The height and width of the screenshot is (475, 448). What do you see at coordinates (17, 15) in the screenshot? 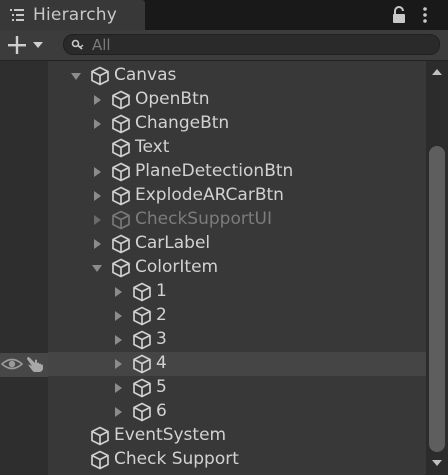
I see `hierarchy-list-icon` at bounding box center [17, 15].